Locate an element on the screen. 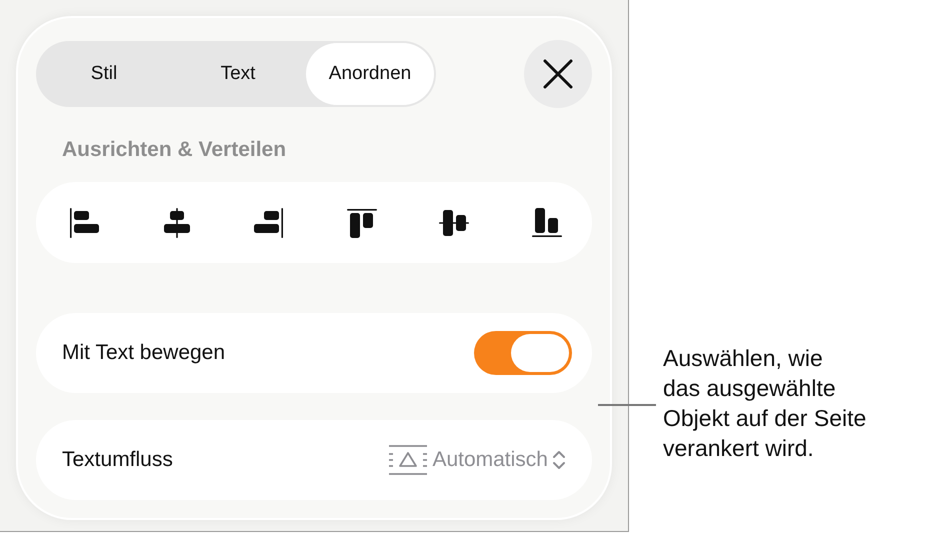 This screenshot has height=534, width=932. align-center-icon is located at coordinates (177, 223).